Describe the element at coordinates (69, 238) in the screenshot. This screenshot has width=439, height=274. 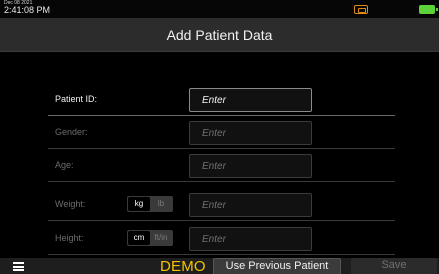
I see `height-label: Height:` at that location.